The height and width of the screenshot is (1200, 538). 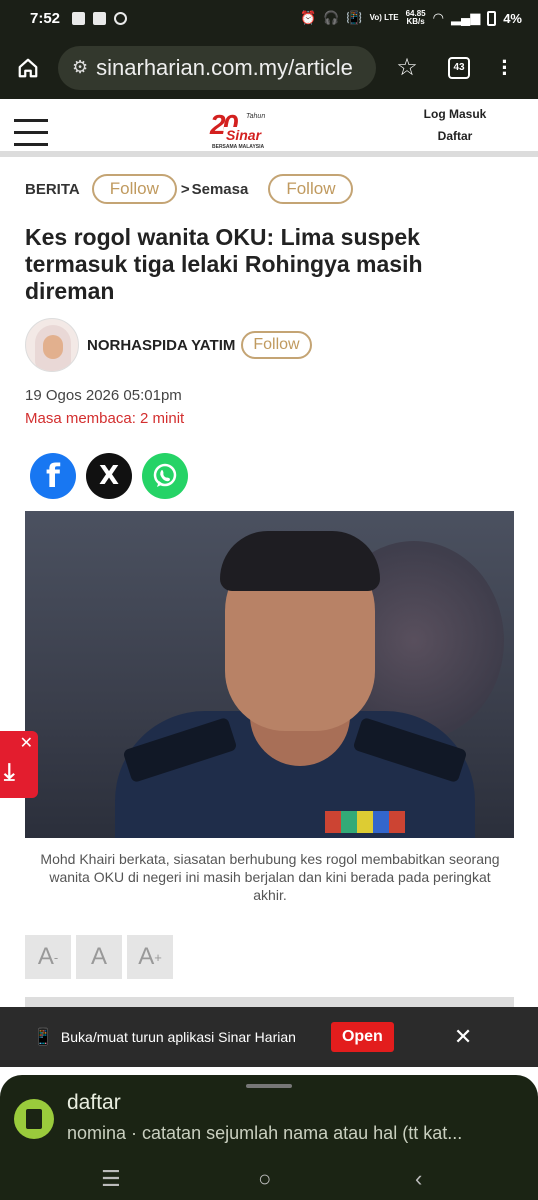 What do you see at coordinates (53, 476) in the screenshot?
I see `facebook-share-icon: f` at bounding box center [53, 476].